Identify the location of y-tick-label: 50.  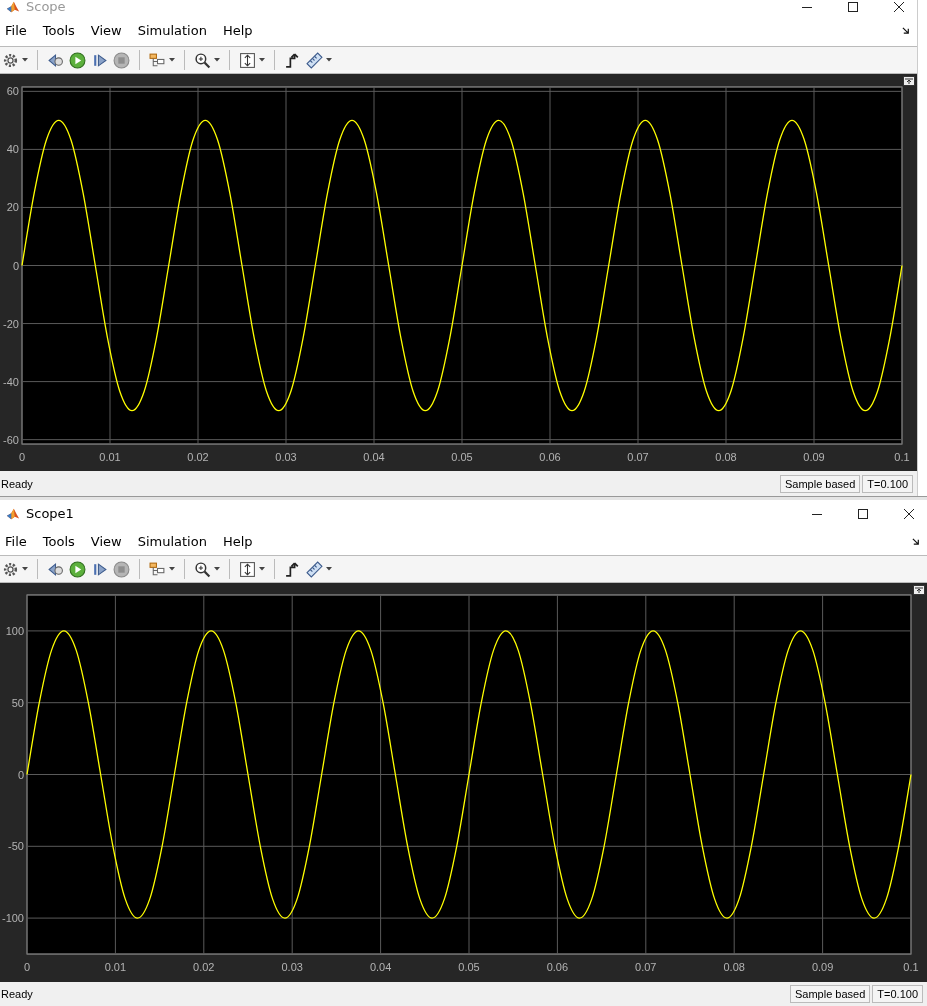
(17, 702).